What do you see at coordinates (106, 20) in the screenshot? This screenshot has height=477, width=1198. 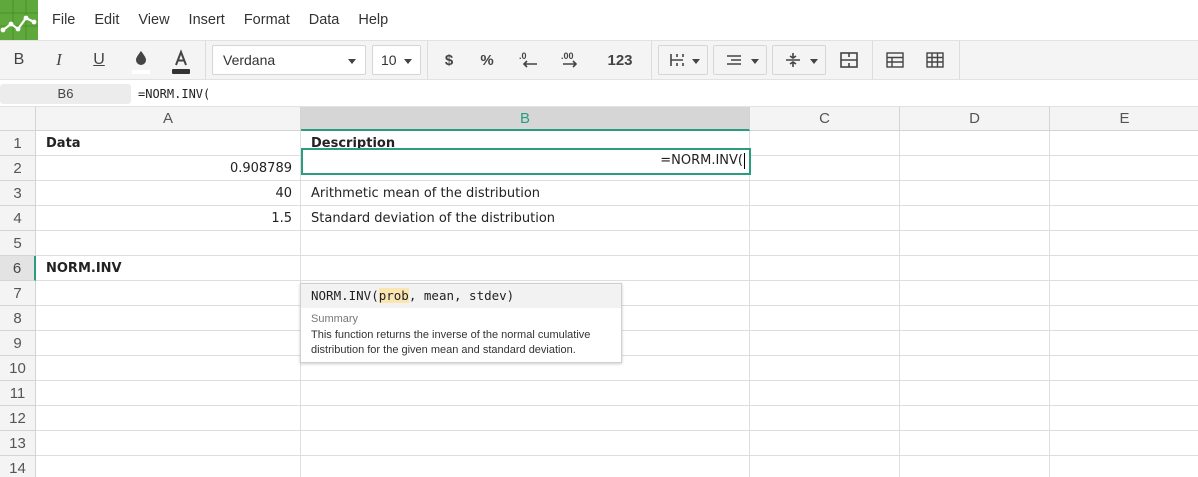 I see `menu-edit: Edit` at bounding box center [106, 20].